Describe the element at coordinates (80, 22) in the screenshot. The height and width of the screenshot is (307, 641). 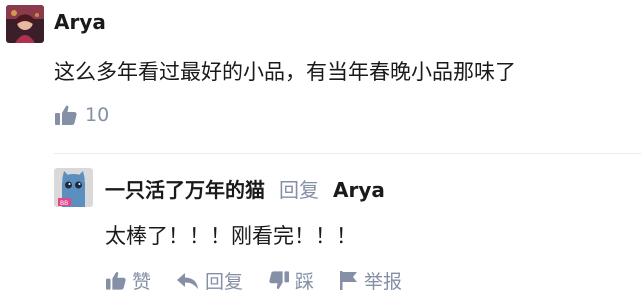
I see `comment-author: Arya` at that location.